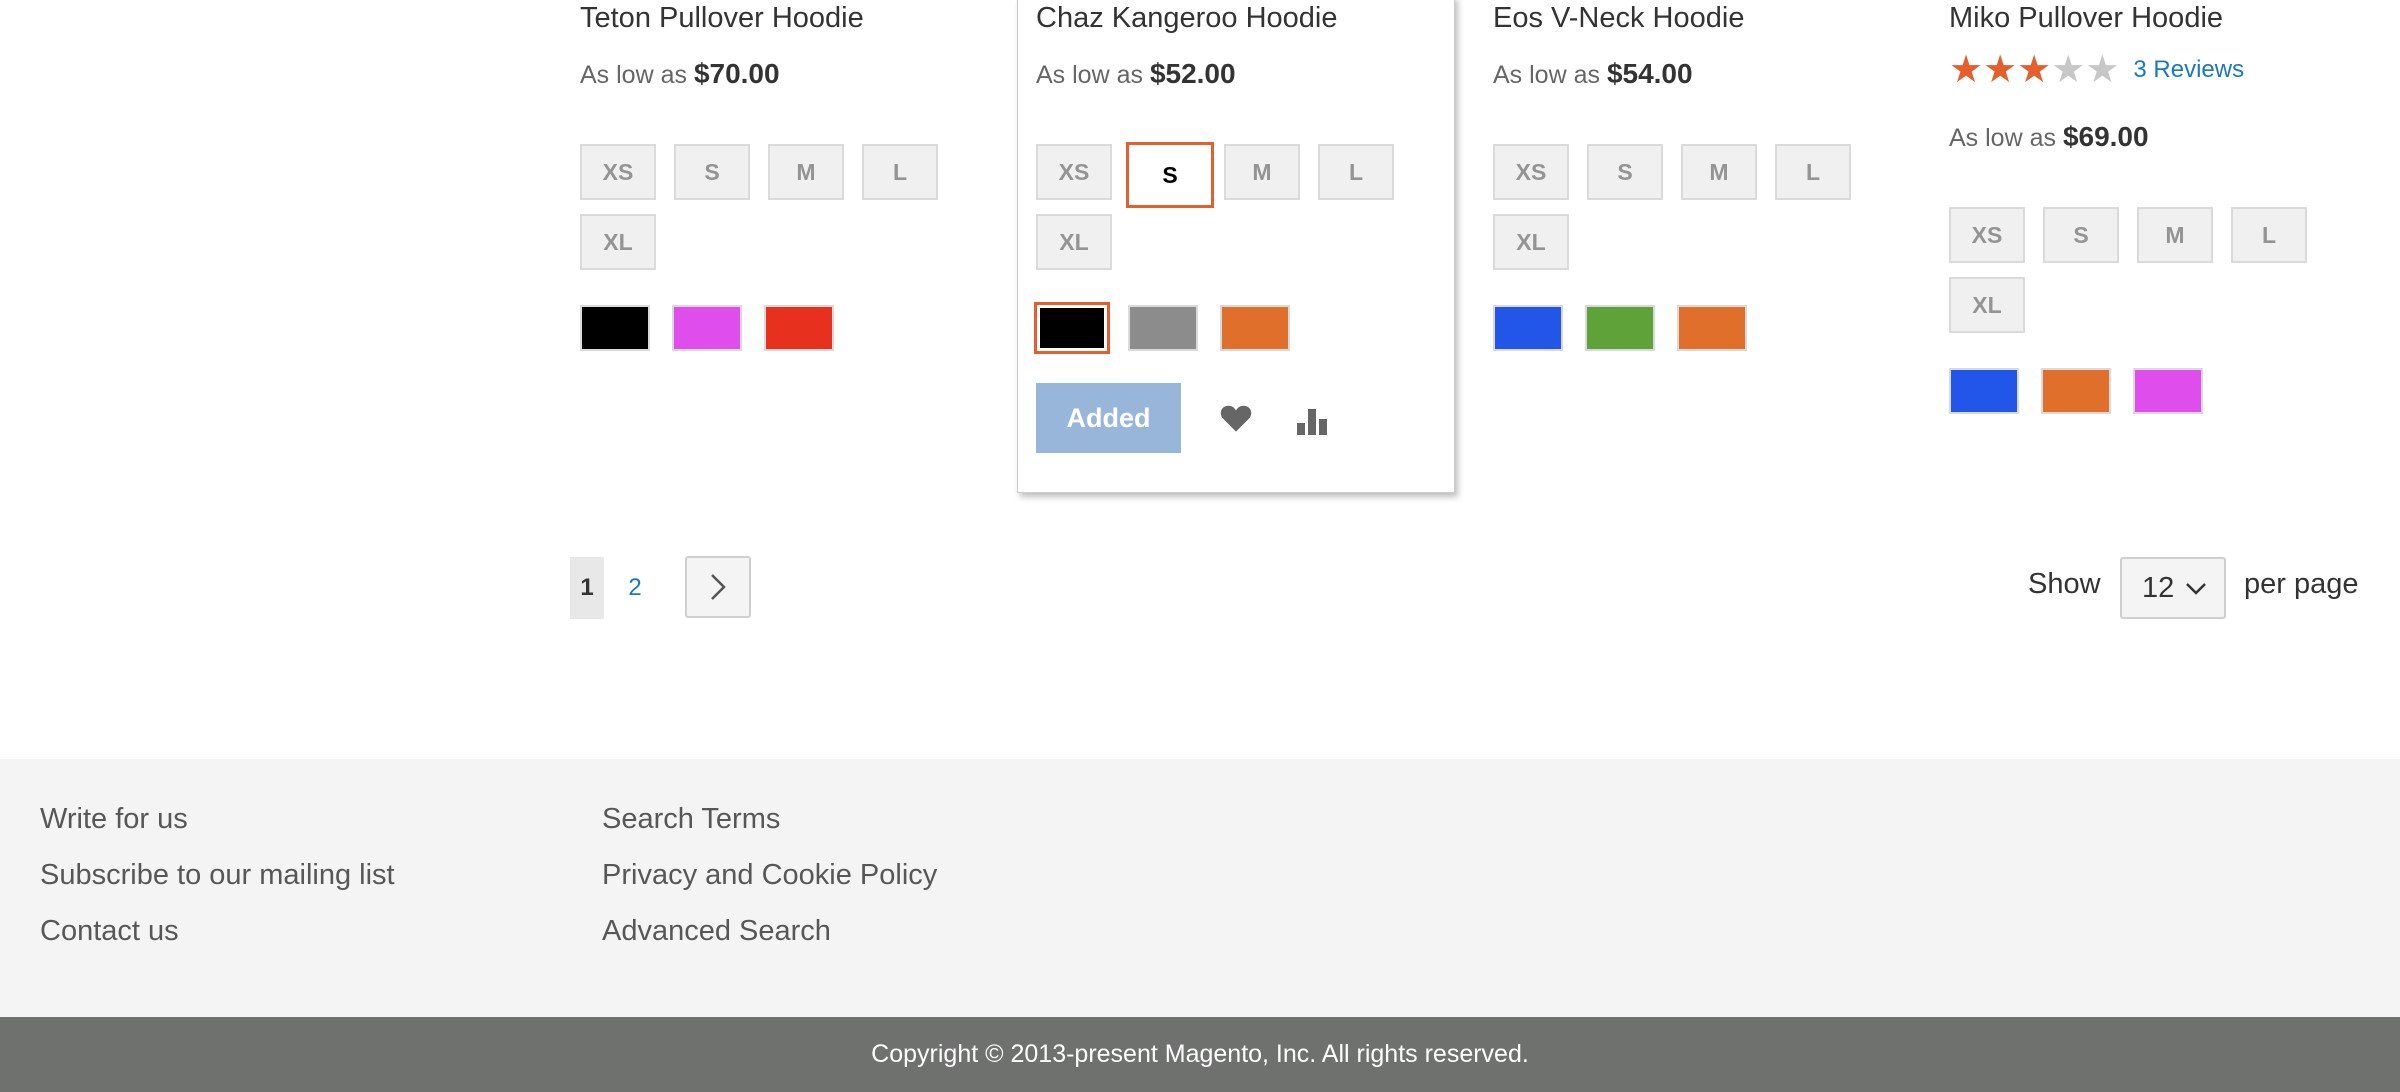 The height and width of the screenshot is (1092, 2400). I want to click on color-swatch-black, so click(615, 328).